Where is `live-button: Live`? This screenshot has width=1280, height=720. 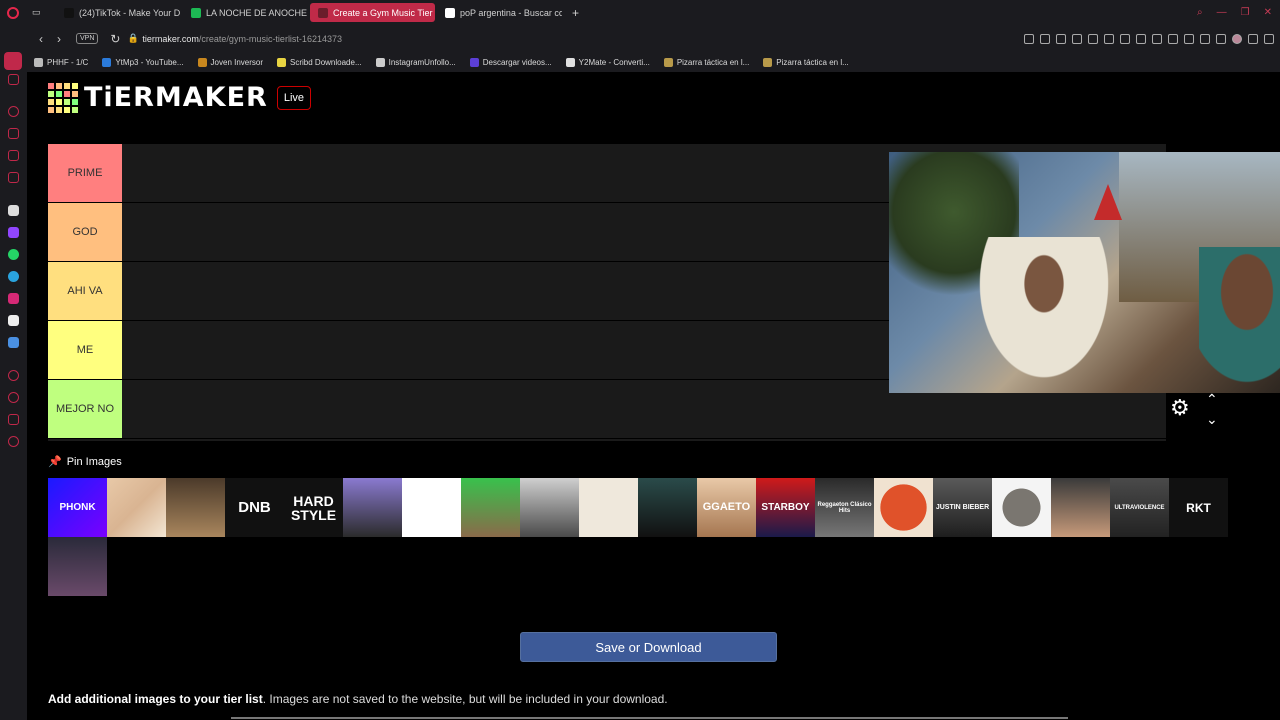
live-button: Live is located at coordinates (294, 97).